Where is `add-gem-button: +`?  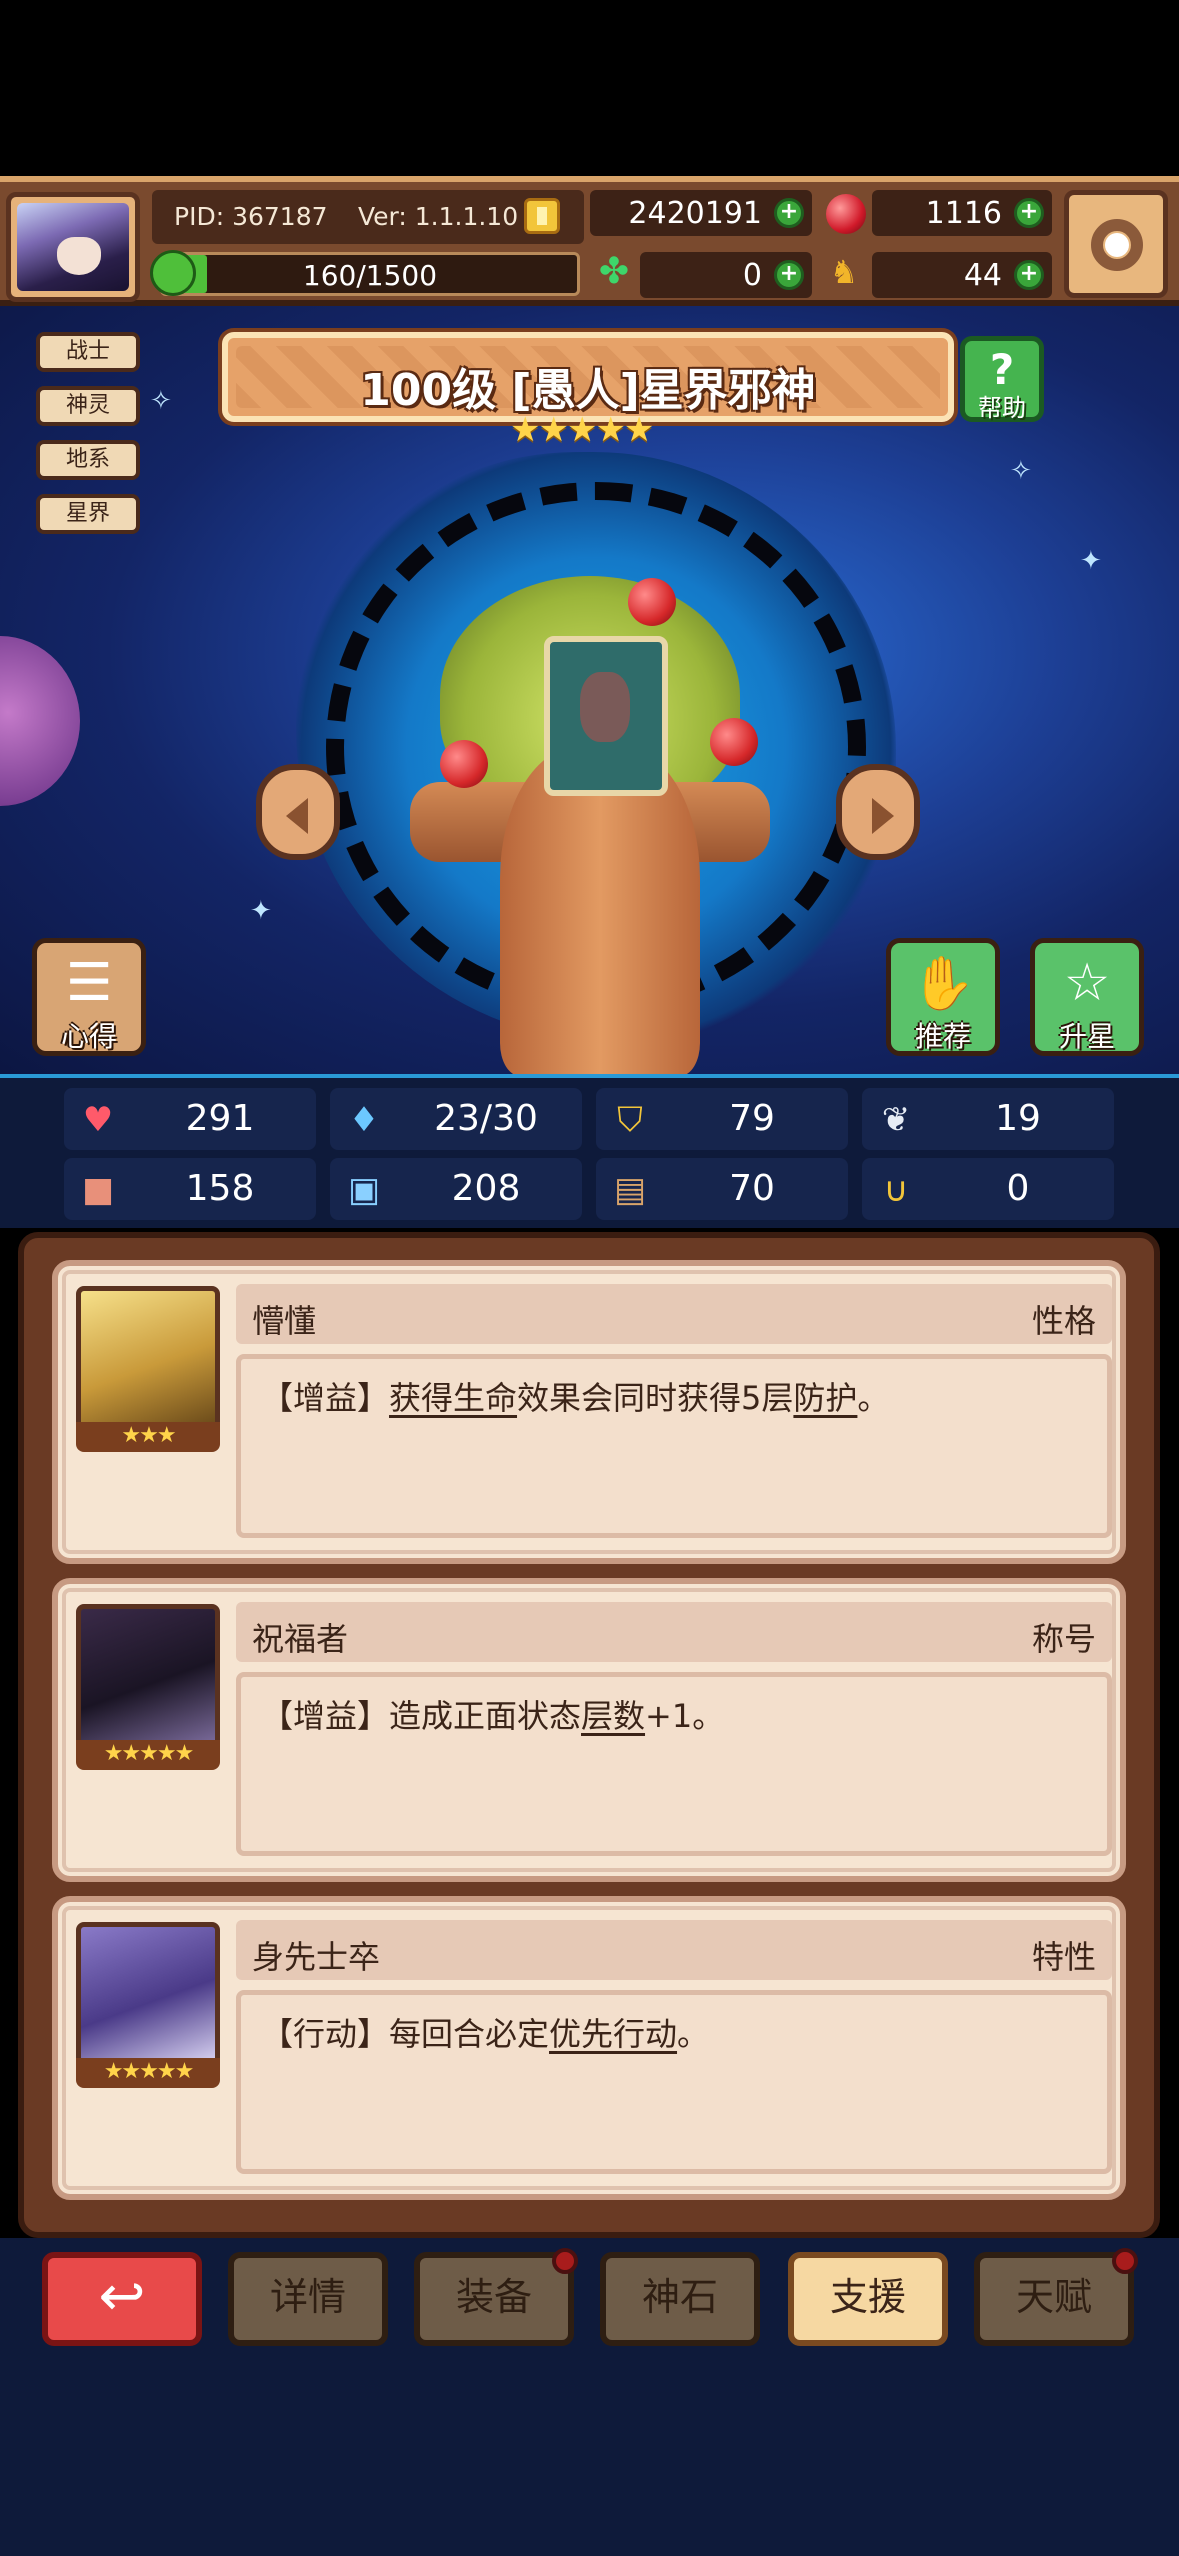 add-gem-button: + is located at coordinates (1029, 213).